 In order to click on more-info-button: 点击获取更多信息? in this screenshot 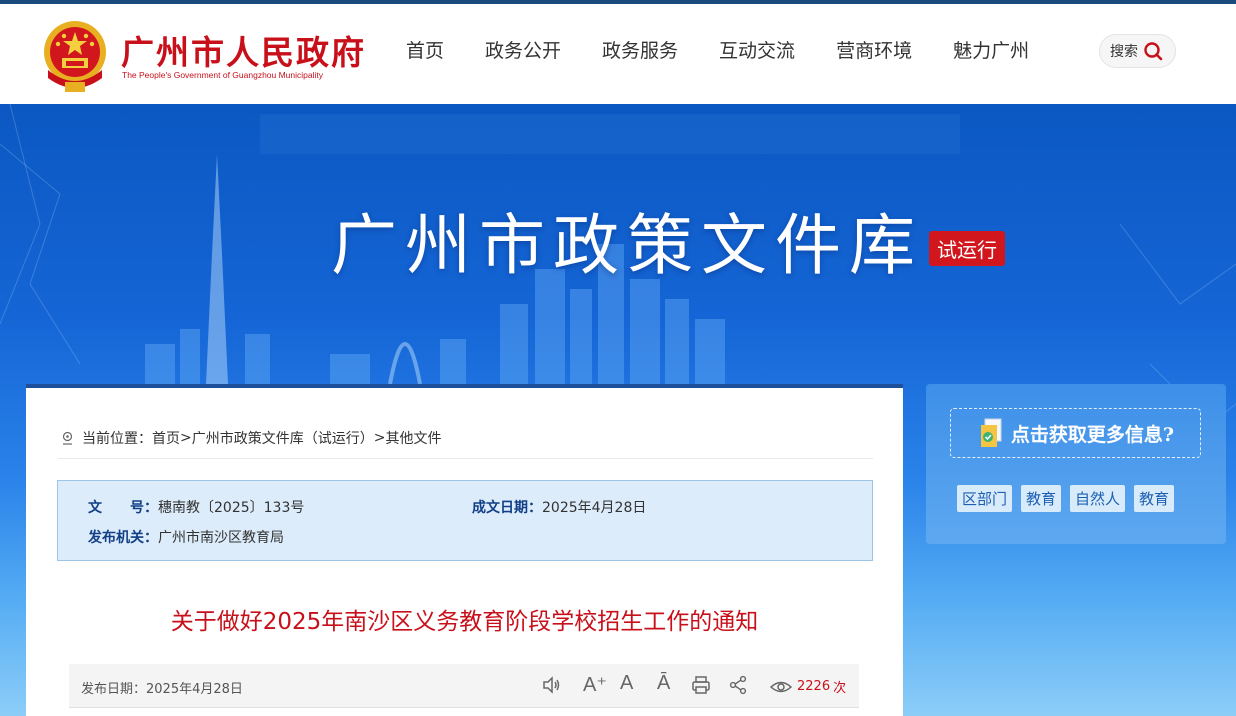, I will do `click(1075, 433)`.